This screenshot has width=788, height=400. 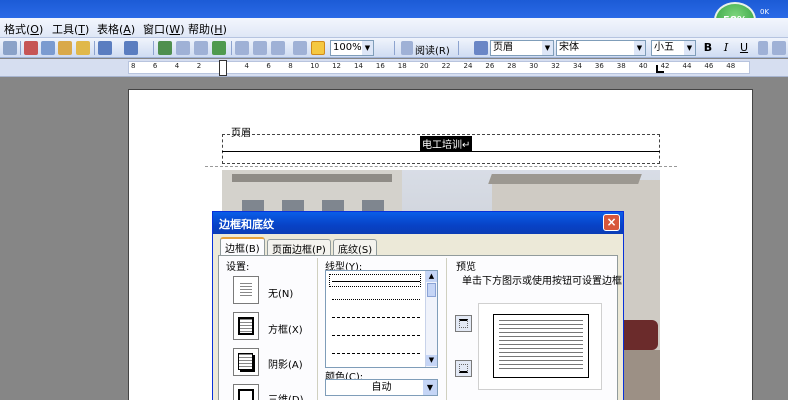 I want to click on toolbar: 100% ▼ 阅读(R) 页眉 ▼ 宋体 ▼ 小五 ▼ B I U, so click(x=394, y=48).